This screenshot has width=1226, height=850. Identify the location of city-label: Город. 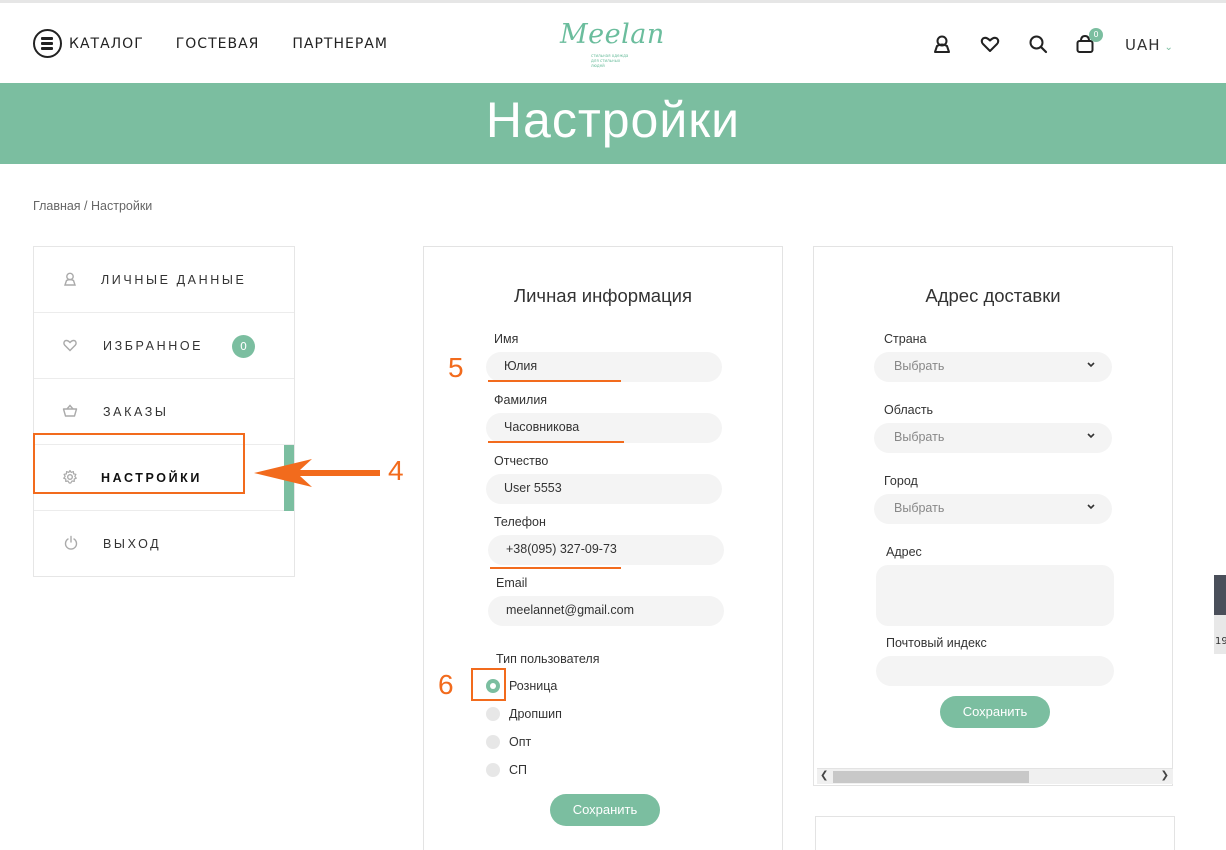
(901, 481).